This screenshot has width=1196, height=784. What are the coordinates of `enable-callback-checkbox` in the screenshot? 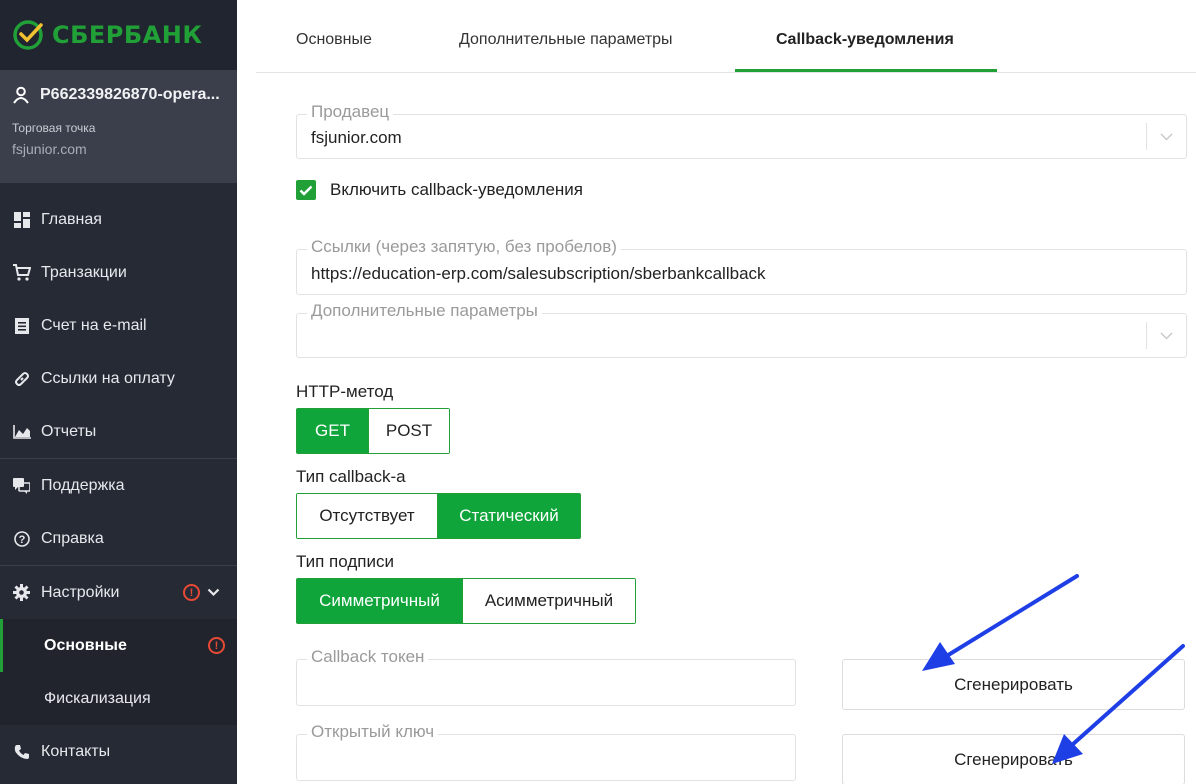 It's located at (306, 190).